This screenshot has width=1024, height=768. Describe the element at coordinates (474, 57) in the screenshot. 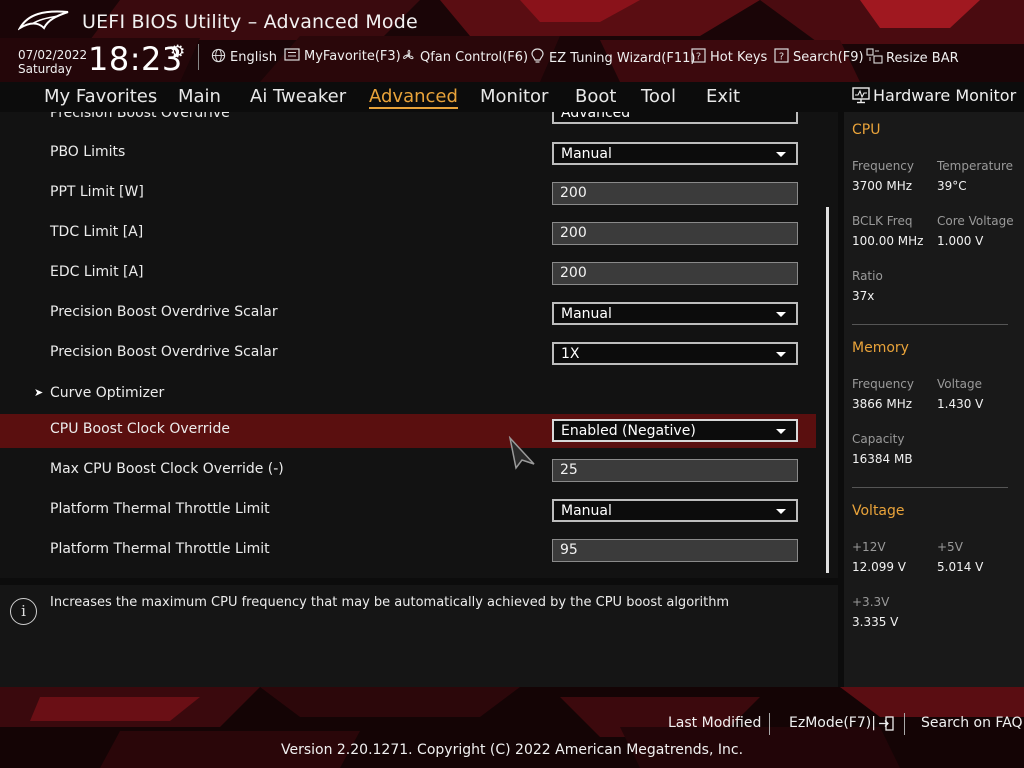

I see `qfan-control-label: Qfan Control(F6)` at that location.